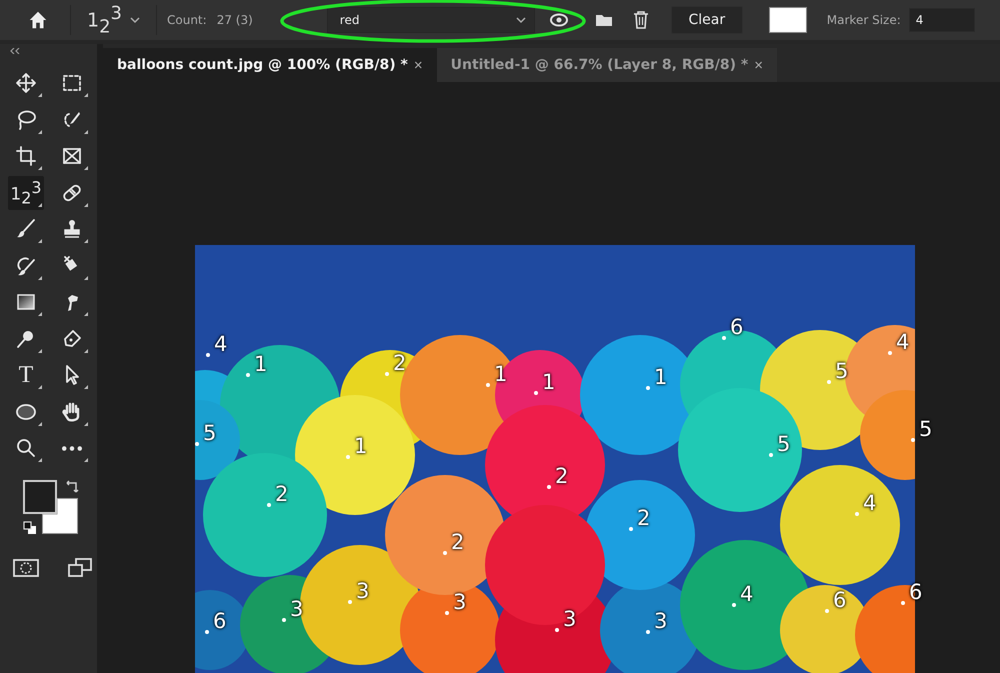  I want to click on background-color-swatch, so click(60, 516).